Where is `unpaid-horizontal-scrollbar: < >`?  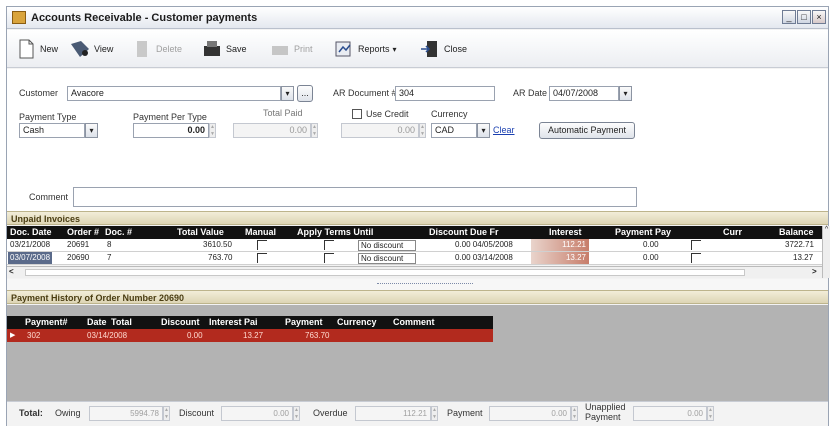 unpaid-horizontal-scrollbar: < > is located at coordinates (414, 272).